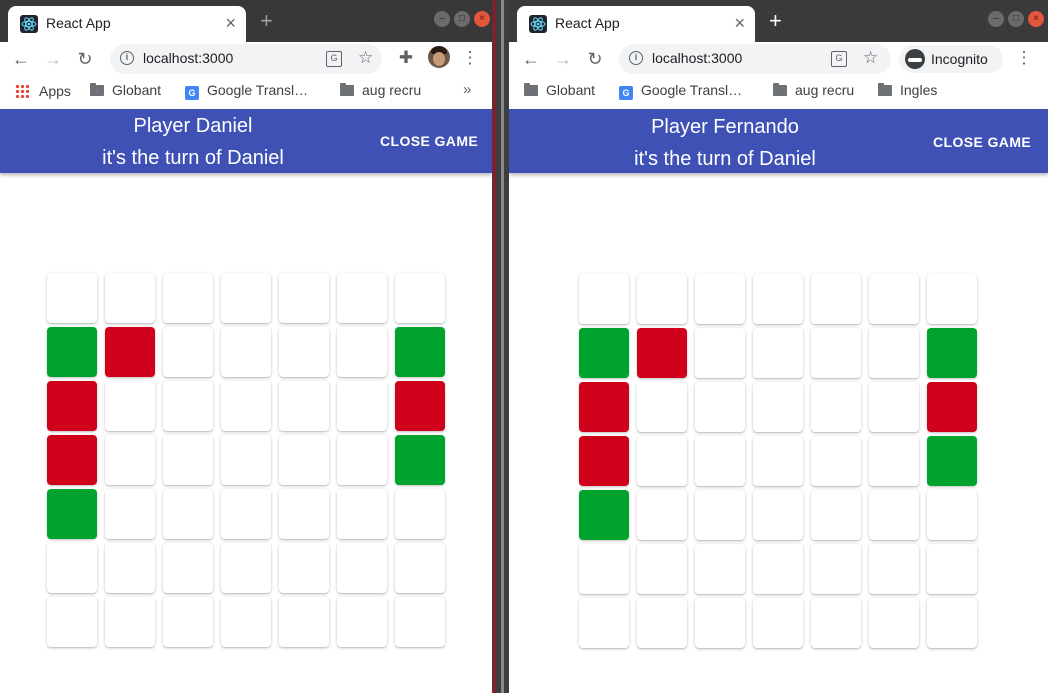 The width and height of the screenshot is (1048, 693). Describe the element at coordinates (246, 460) in the screenshot. I see `board-cell-r3-c3` at that location.